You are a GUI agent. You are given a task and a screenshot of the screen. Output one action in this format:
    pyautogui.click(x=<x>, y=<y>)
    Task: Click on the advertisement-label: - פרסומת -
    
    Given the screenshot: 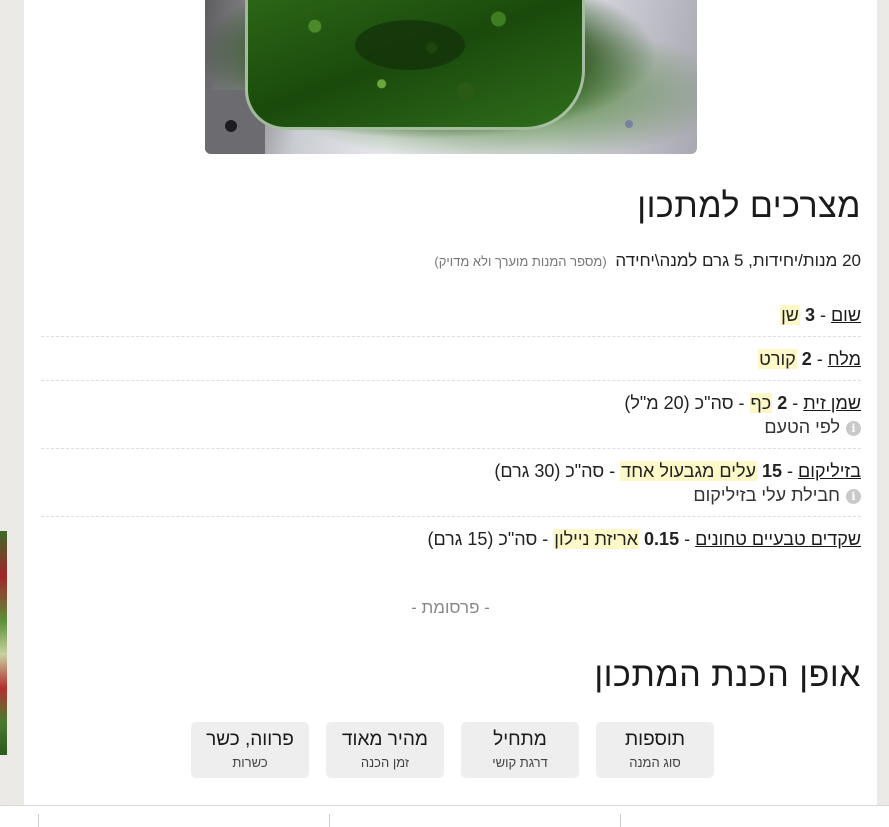 What is the action you would take?
    pyautogui.click(x=450, y=607)
    